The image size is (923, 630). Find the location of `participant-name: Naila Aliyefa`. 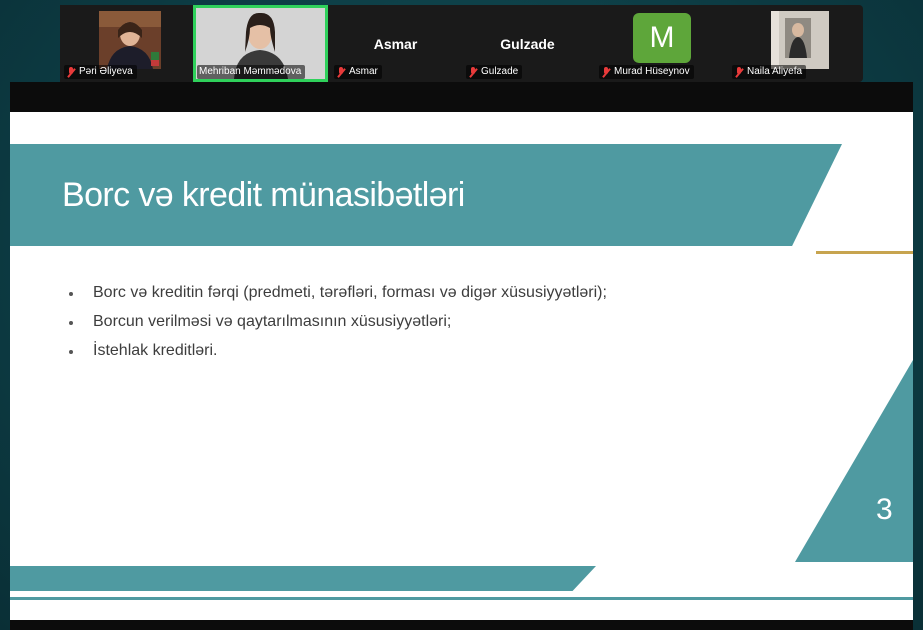

participant-name: Naila Aliyefa is located at coordinates (775, 71).